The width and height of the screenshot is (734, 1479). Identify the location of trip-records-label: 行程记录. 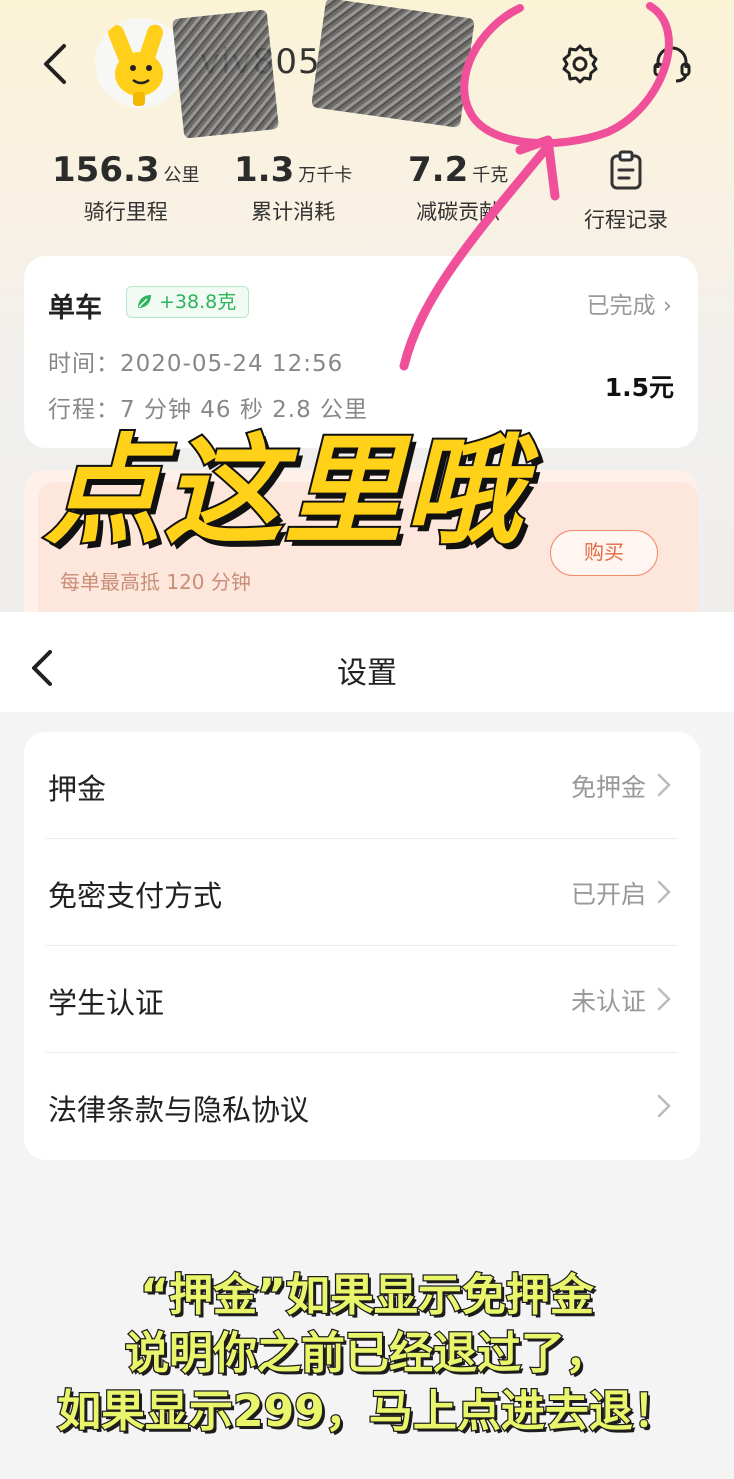
(626, 220).